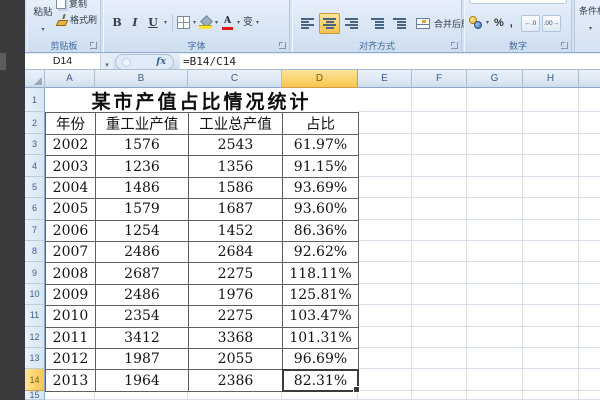 The height and width of the screenshot is (400, 600). Describe the element at coordinates (141, 79) in the screenshot. I see `column-header-b: B` at that location.